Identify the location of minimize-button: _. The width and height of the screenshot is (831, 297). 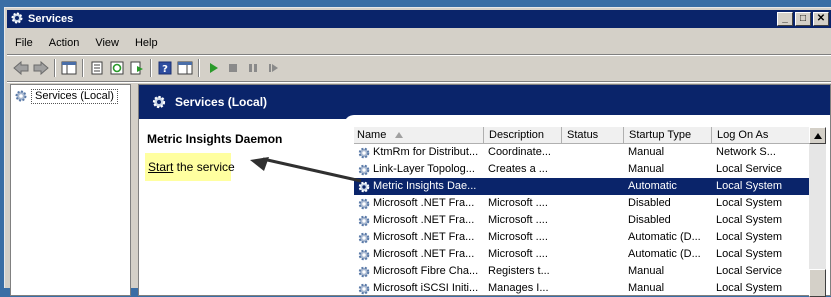
(785, 19).